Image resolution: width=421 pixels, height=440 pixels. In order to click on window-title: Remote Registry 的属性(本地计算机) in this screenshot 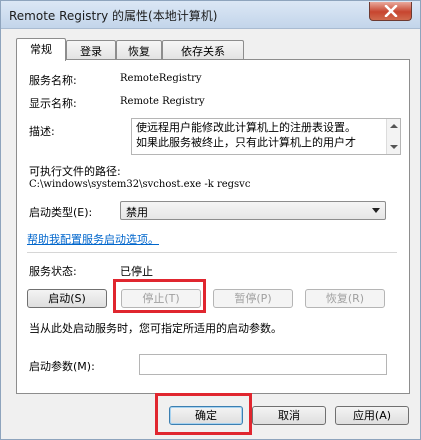, I will do `click(113, 16)`.